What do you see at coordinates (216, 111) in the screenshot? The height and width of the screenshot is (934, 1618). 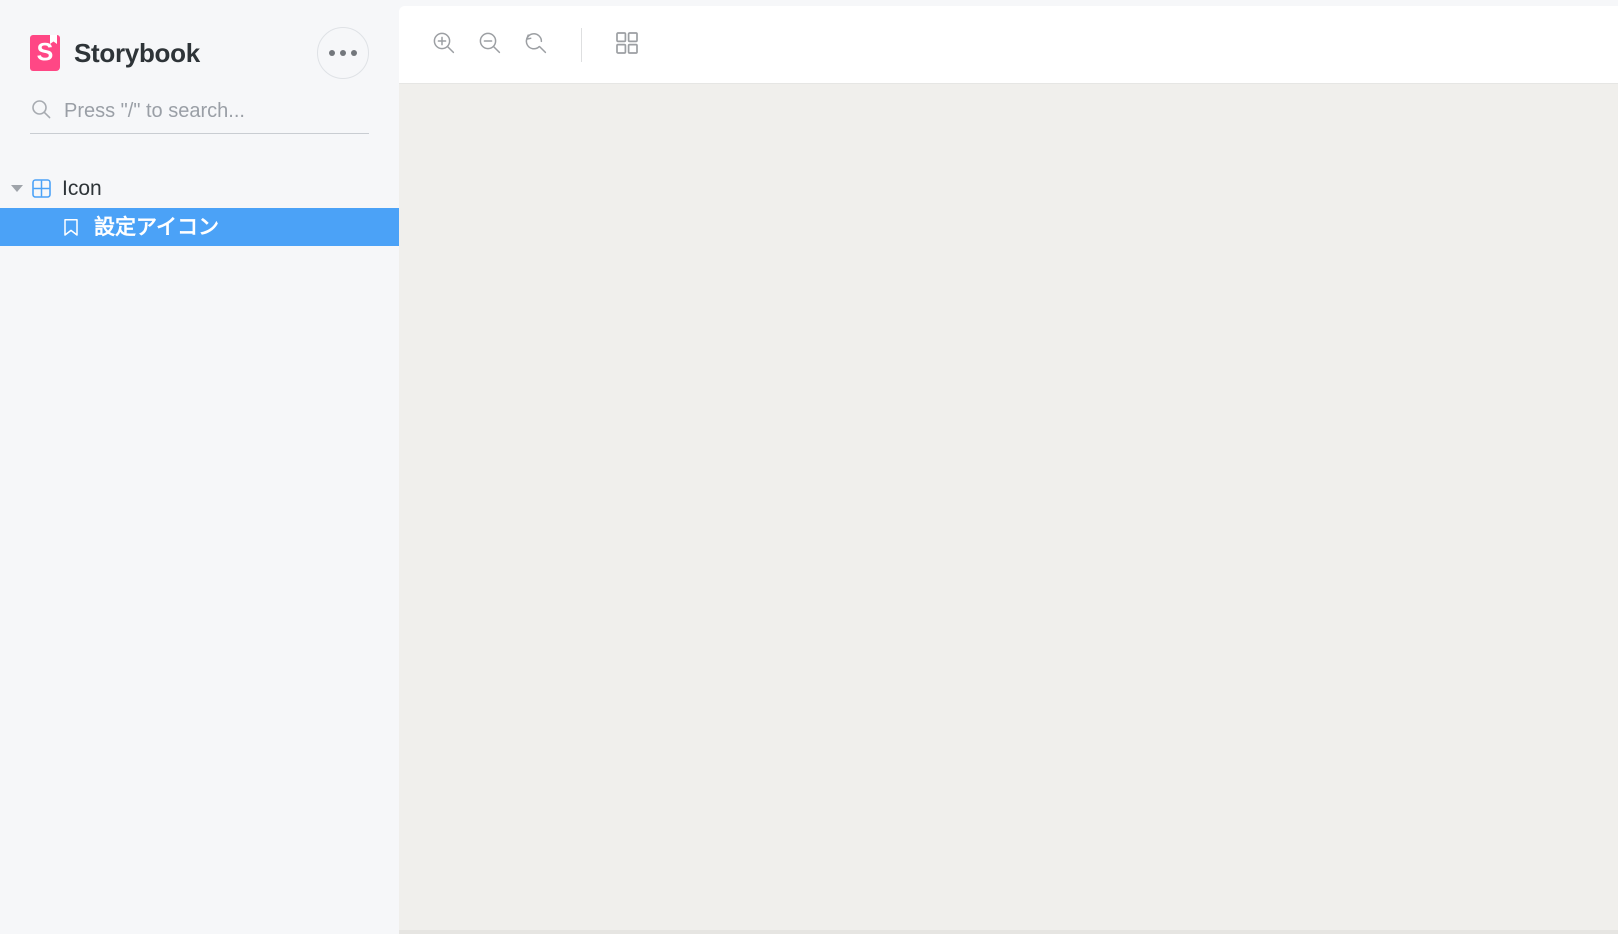 I see `search-input` at bounding box center [216, 111].